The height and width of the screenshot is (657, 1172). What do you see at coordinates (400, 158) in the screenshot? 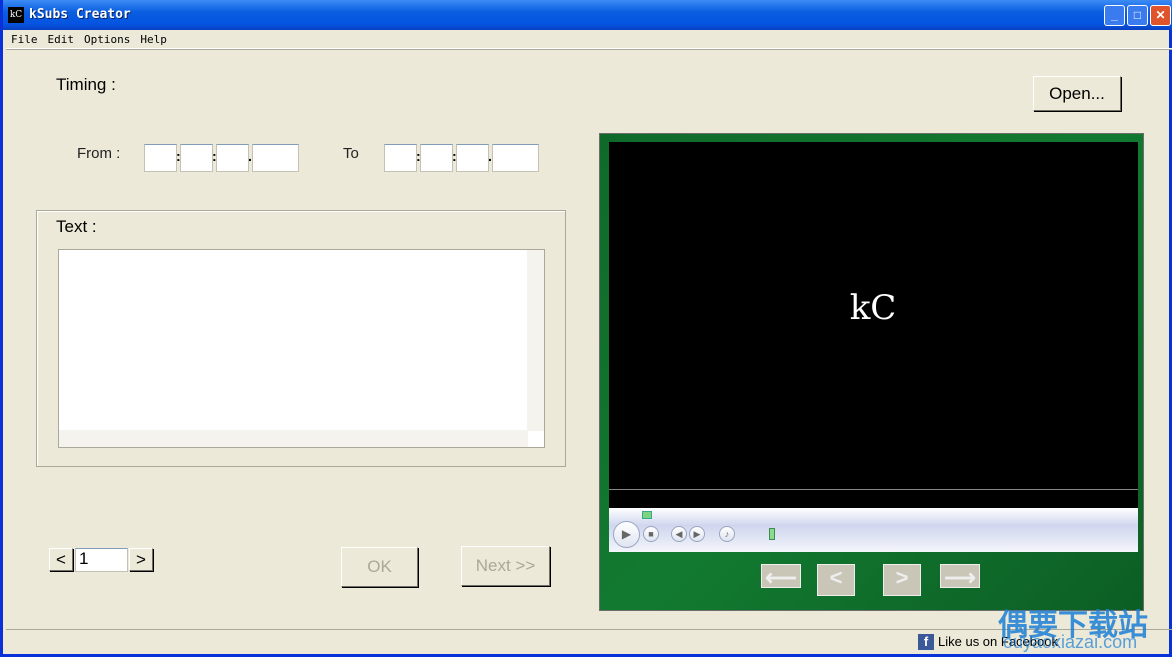
I see `to-hours-field` at bounding box center [400, 158].